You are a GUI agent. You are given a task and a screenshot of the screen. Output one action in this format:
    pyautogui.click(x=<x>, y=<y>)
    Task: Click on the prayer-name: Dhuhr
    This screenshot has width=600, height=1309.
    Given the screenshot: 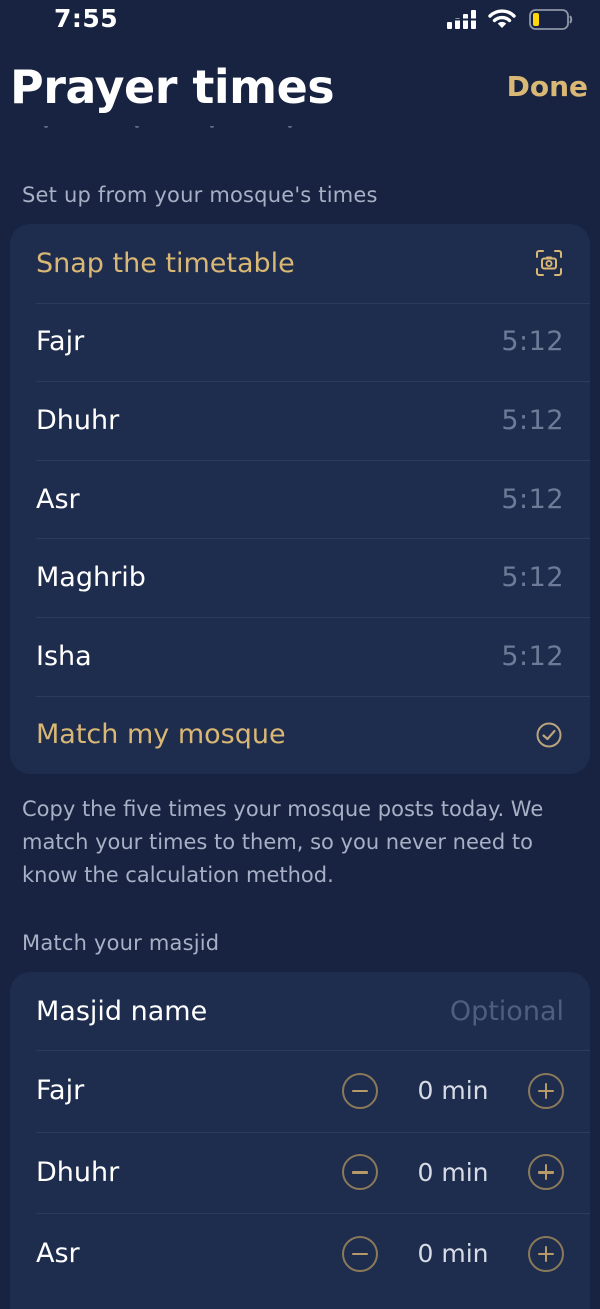 What is the action you would take?
    pyautogui.click(x=78, y=420)
    